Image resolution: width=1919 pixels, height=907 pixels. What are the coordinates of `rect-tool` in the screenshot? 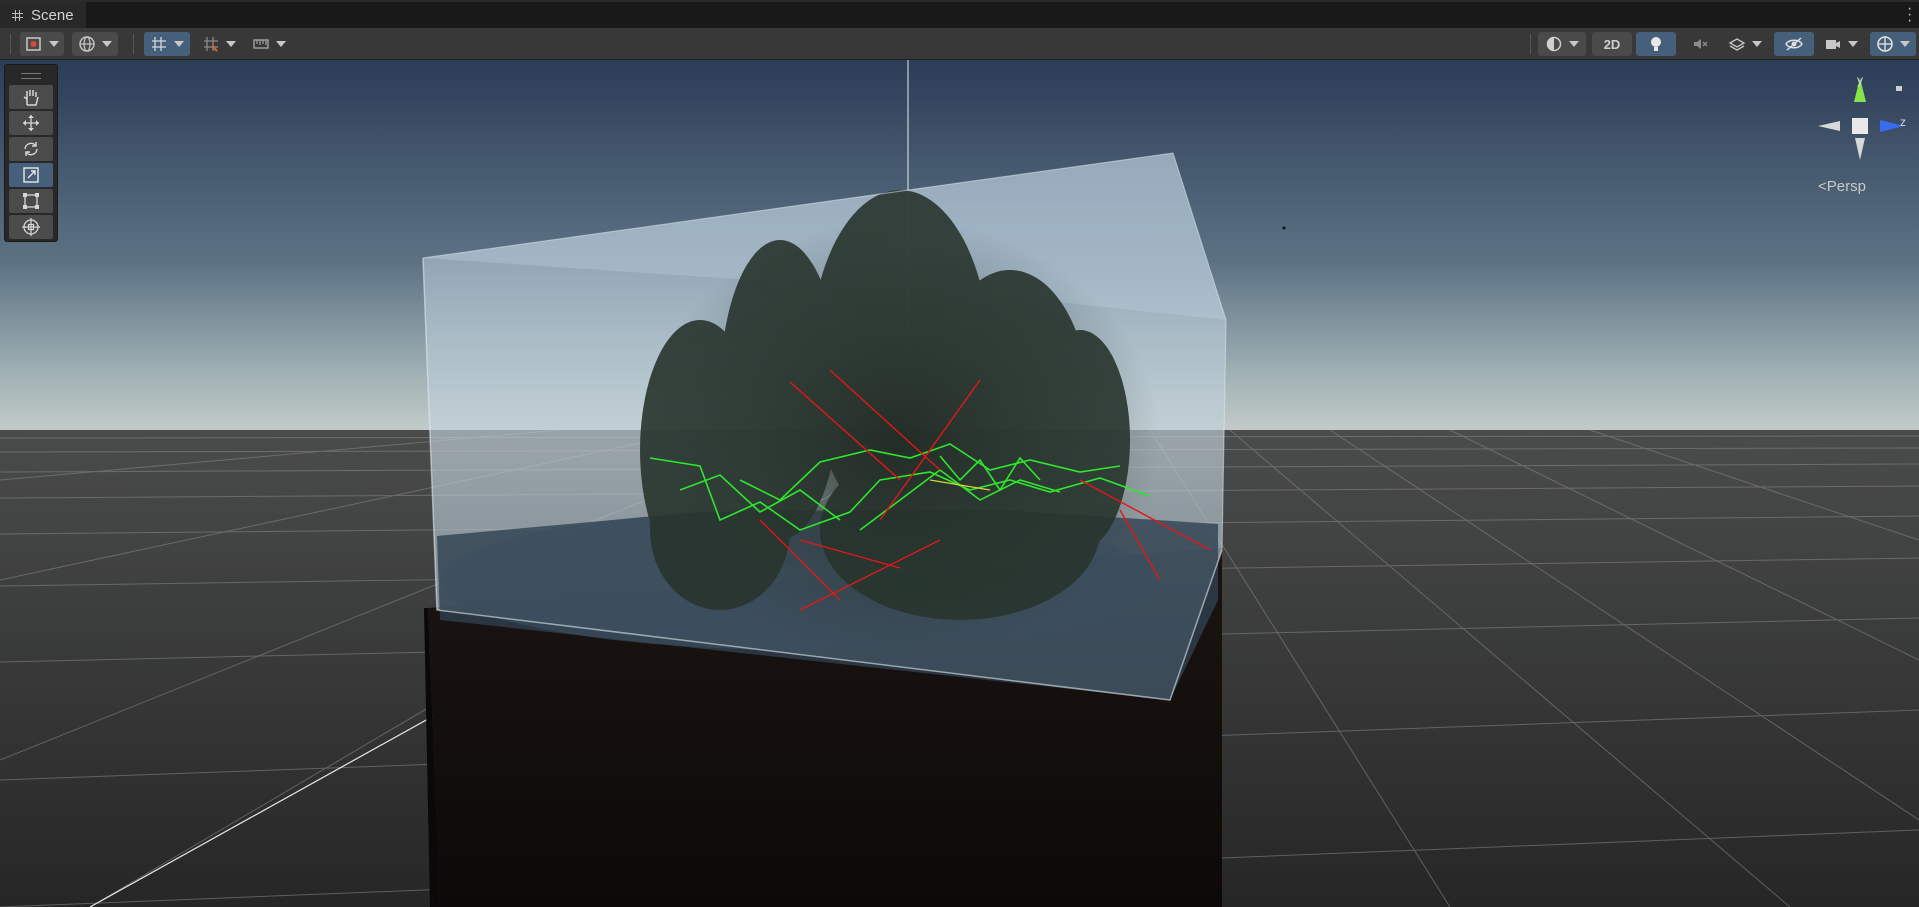 It's located at (31, 201).